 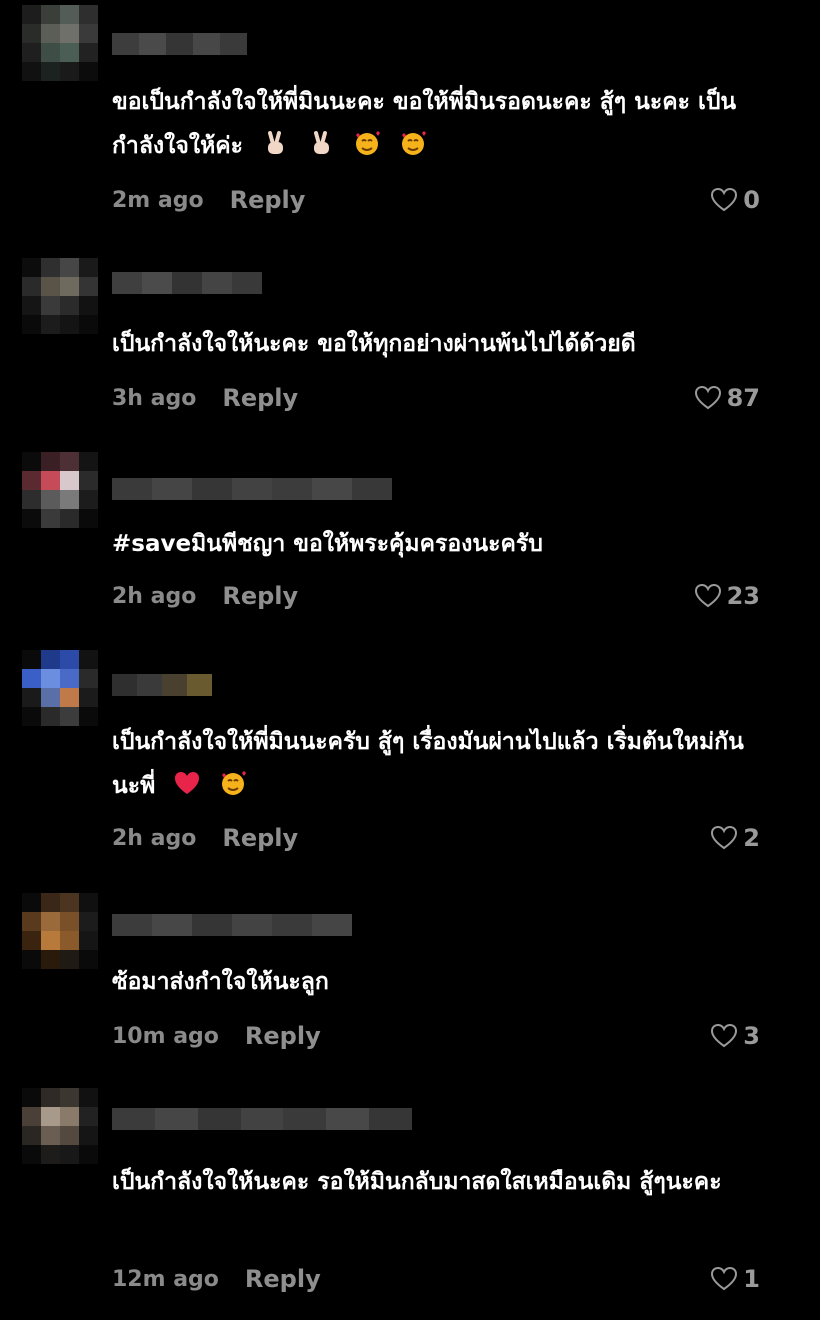 I want to click on like-count: 2, so click(x=751, y=838).